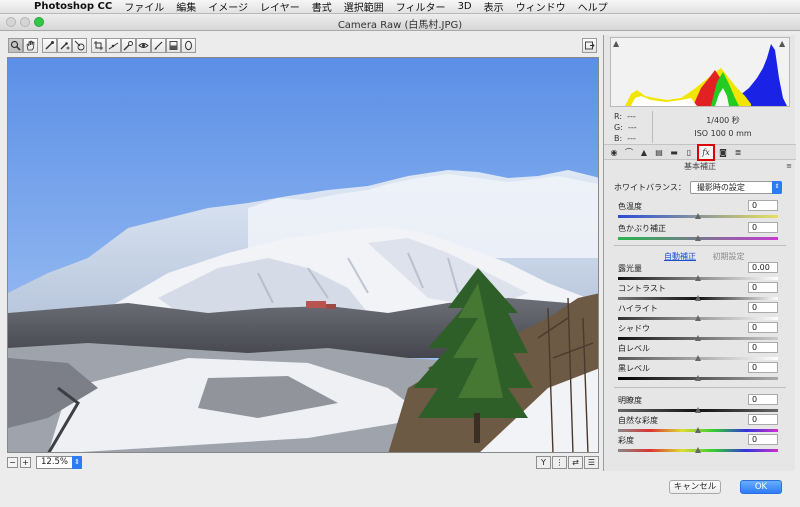  Describe the element at coordinates (144, 7) in the screenshot. I see `menu-file: ファイル` at that location.